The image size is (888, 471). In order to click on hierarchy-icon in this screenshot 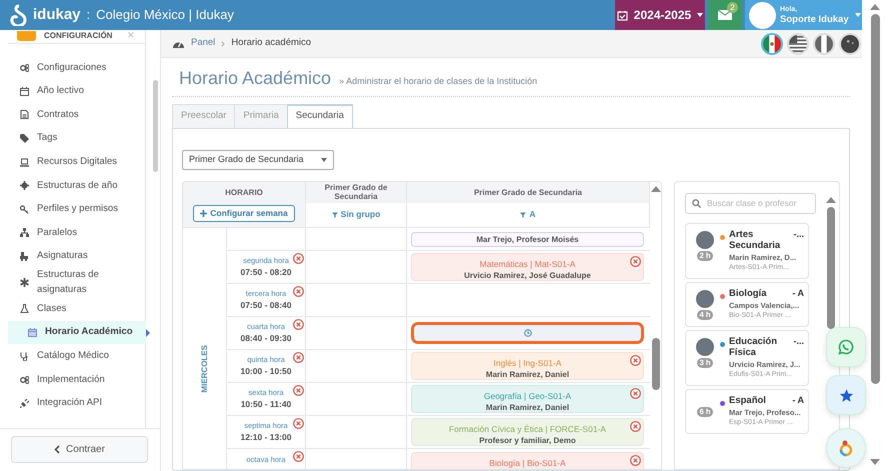, I will do `click(24, 233)`.